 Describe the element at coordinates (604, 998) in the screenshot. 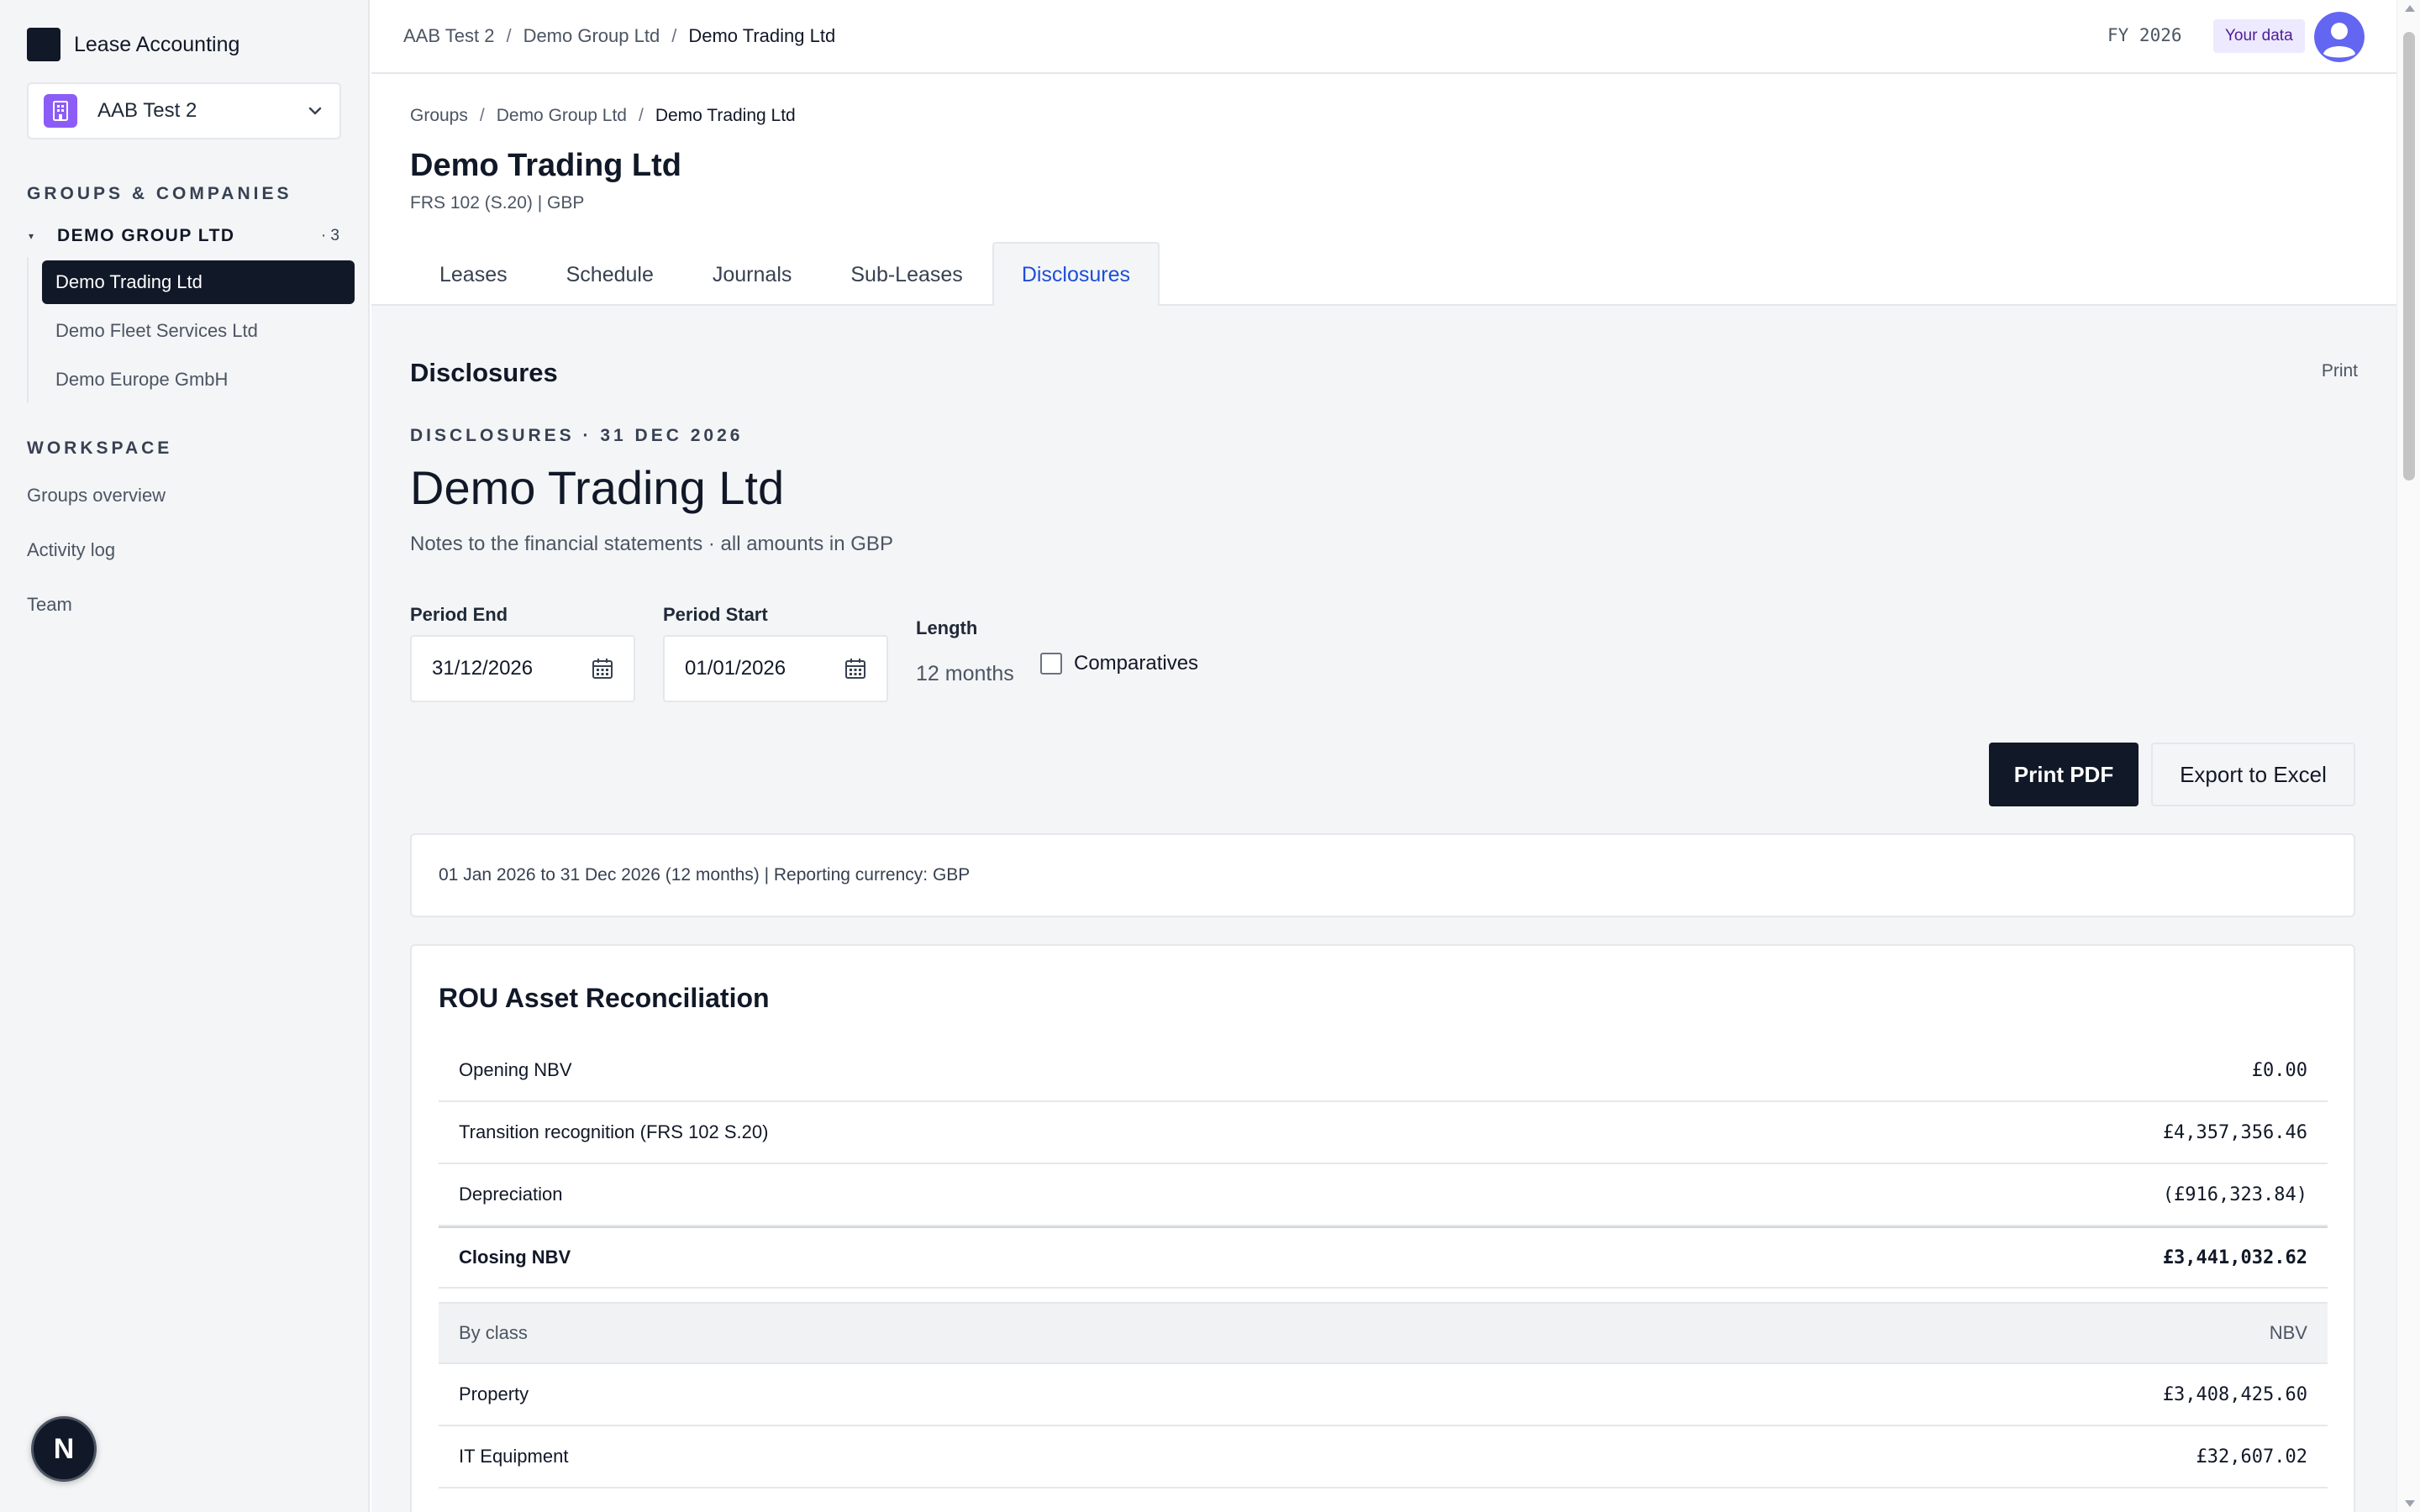

I see `card-title: ROU Asset Reconciliation` at that location.